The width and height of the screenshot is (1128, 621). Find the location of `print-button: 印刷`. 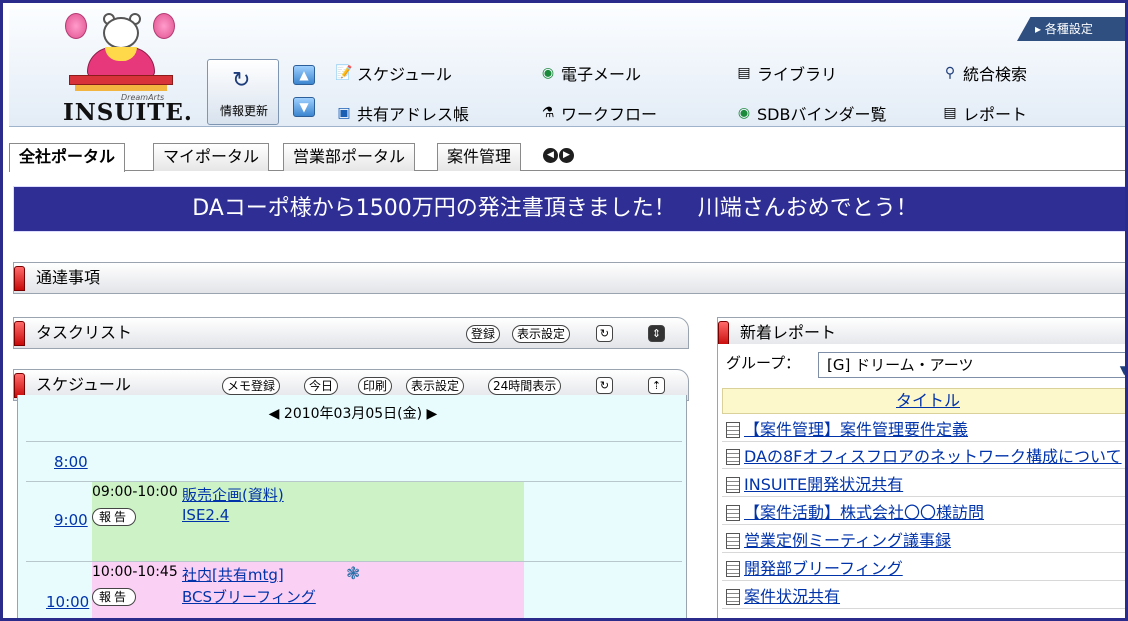

print-button: 印刷 is located at coordinates (375, 386).